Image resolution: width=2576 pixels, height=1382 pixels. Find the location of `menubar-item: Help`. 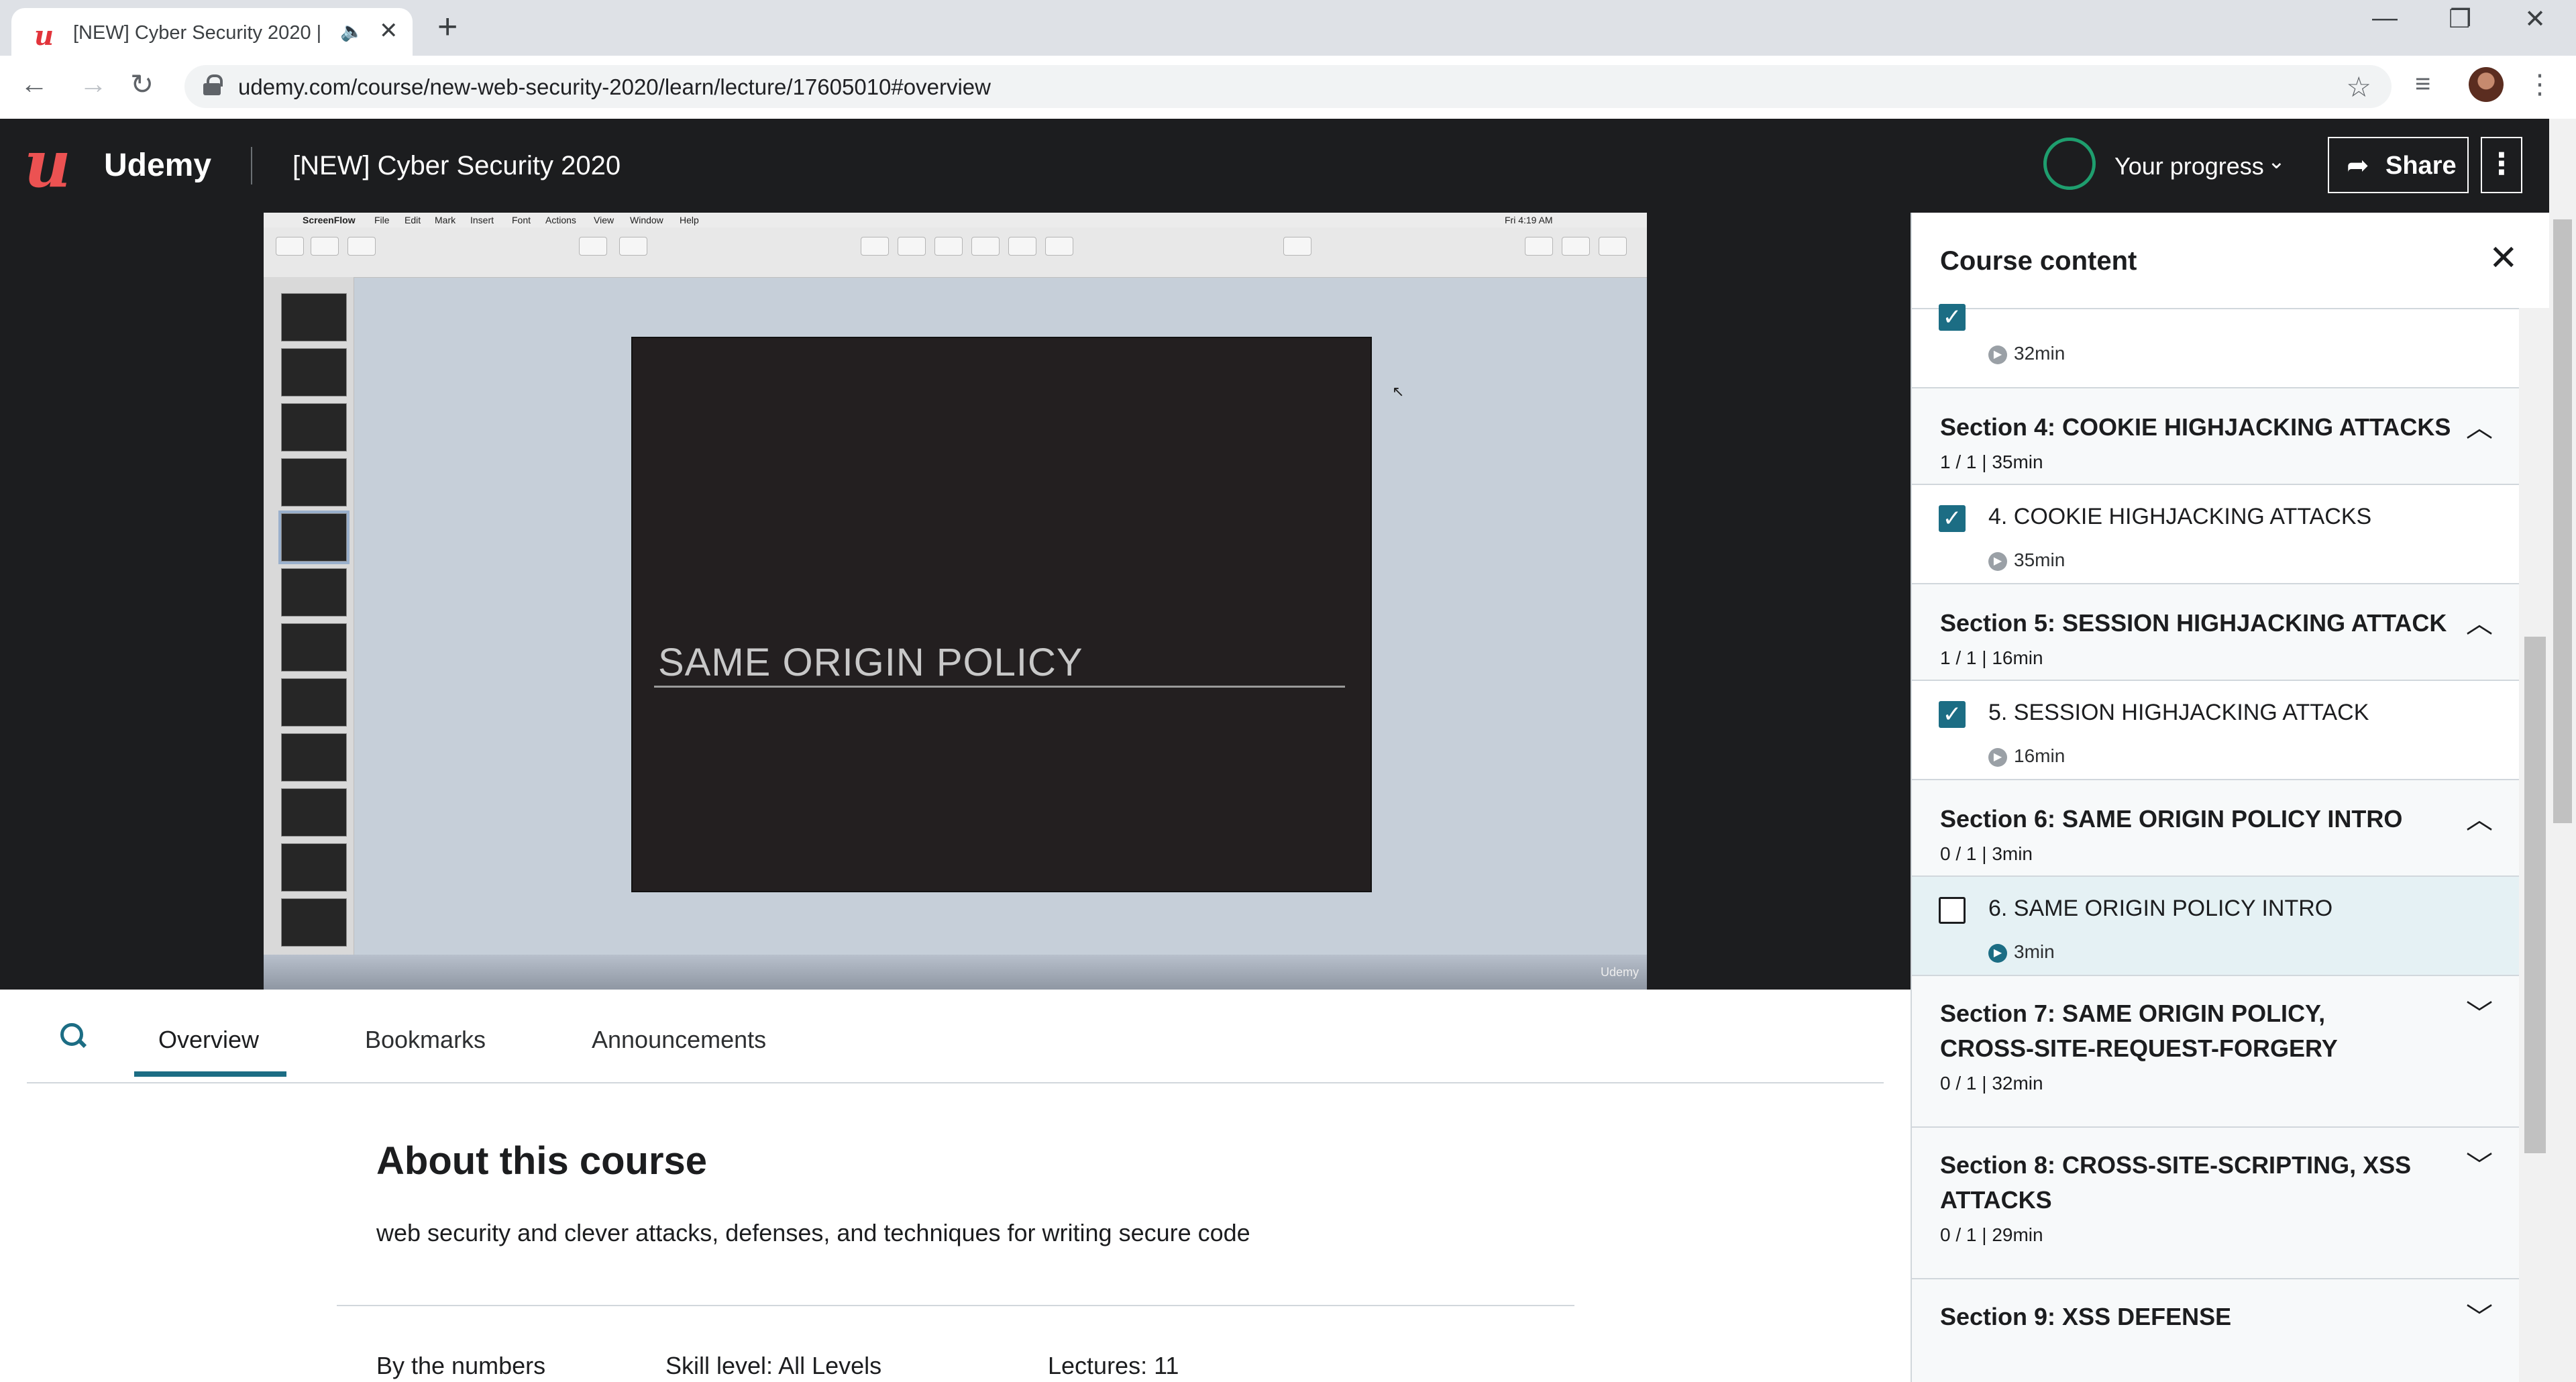

menubar-item: Help is located at coordinates (689, 220).